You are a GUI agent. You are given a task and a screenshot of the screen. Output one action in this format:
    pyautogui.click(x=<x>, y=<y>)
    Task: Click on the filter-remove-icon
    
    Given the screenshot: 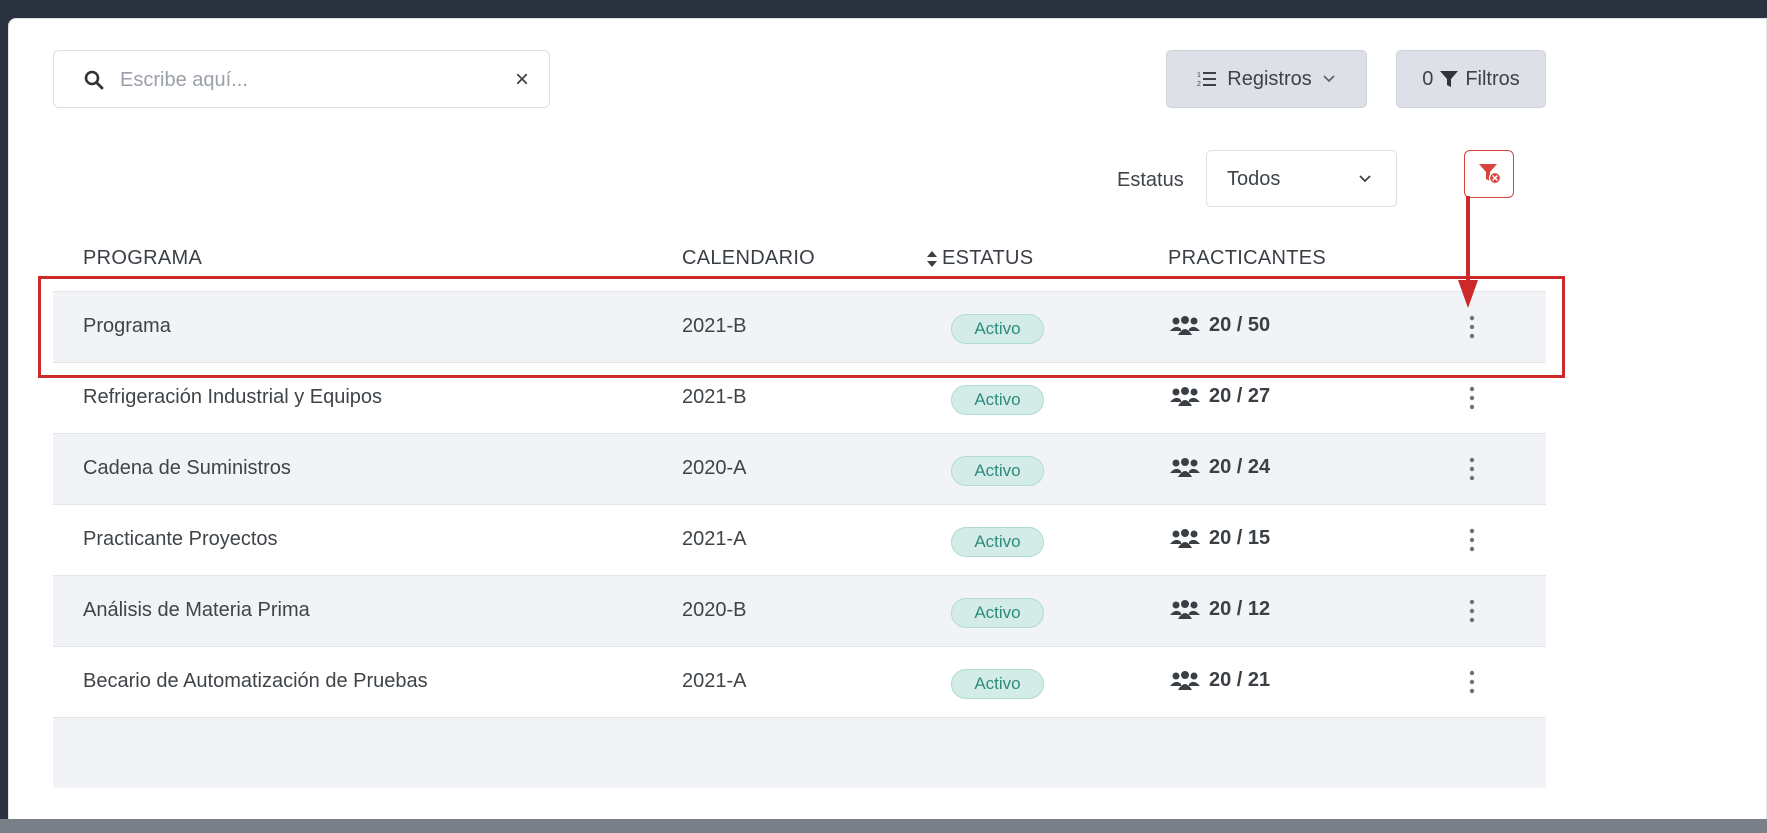 What is the action you would take?
    pyautogui.click(x=1490, y=174)
    